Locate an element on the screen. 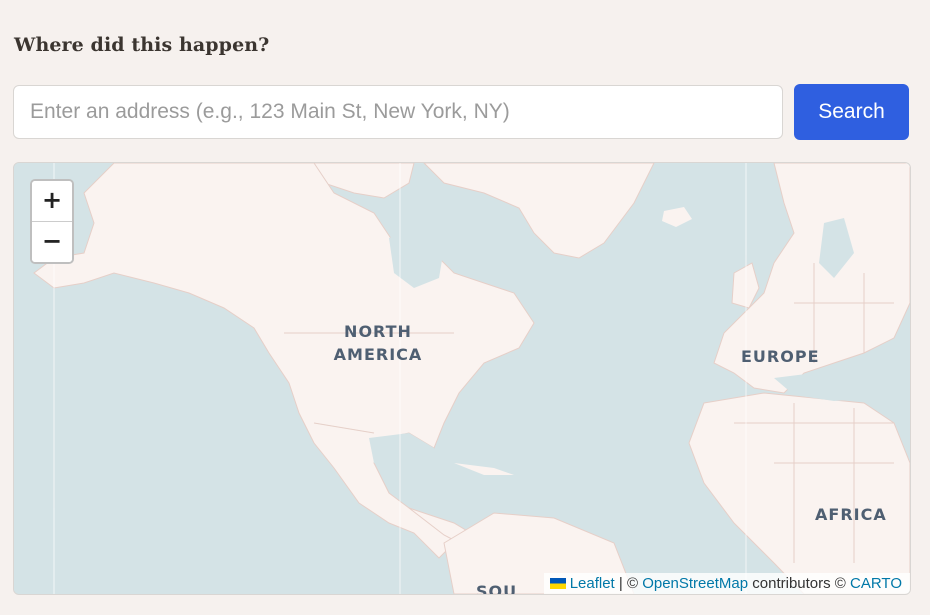 The width and height of the screenshot is (930, 615). zoom-control: + − is located at coordinates (52, 221).